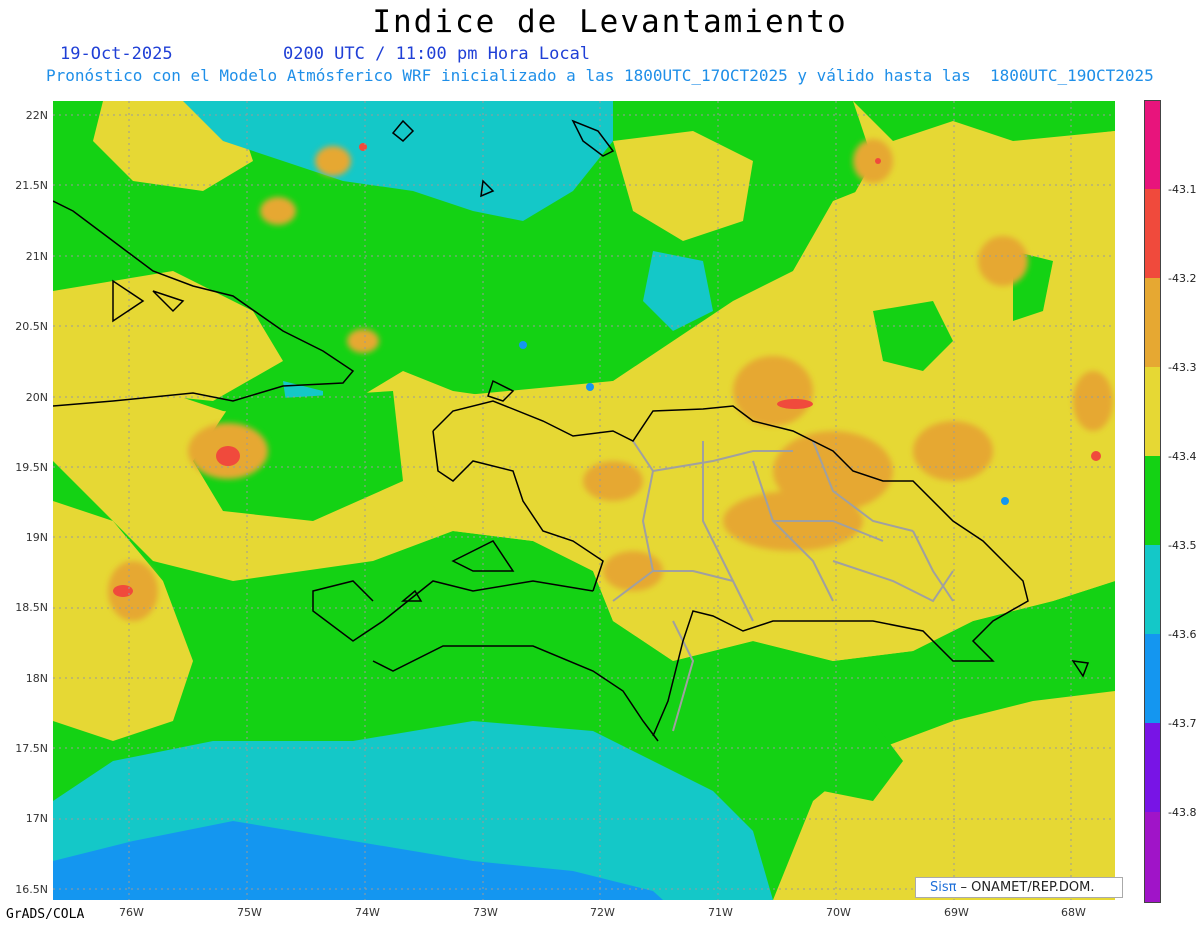 Image resolution: width=1200 pixels, height=927 pixels. Describe the element at coordinates (31, 467) in the screenshot. I see `lat-label-19-5n: 19.5N` at that location.